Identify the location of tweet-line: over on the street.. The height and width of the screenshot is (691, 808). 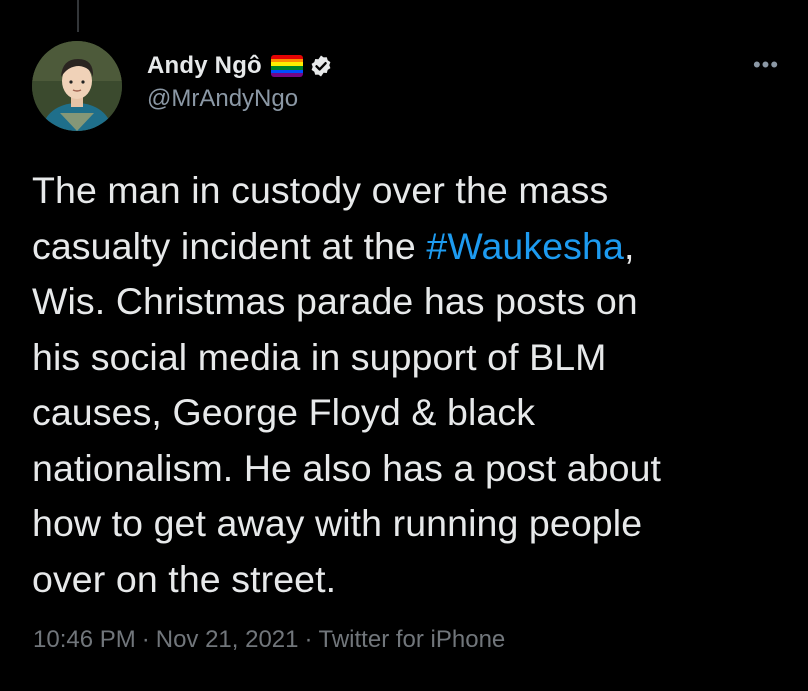
(184, 578).